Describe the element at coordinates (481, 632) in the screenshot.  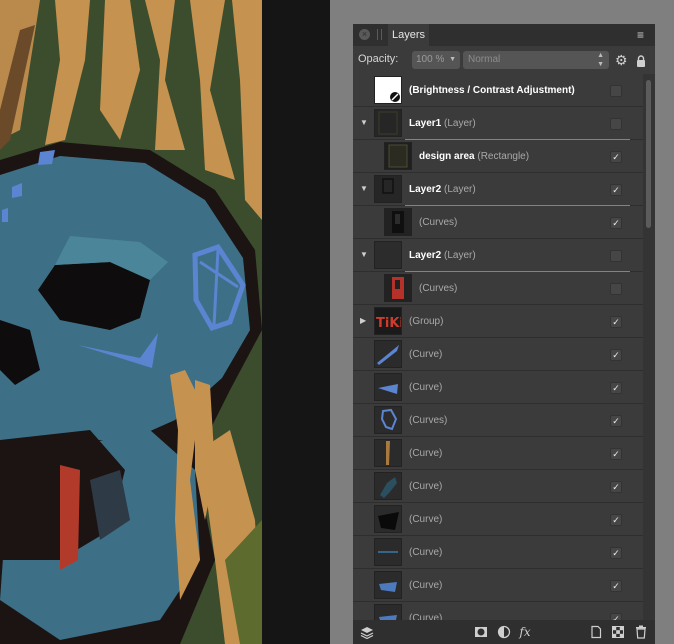
I see `mask-icon` at that location.